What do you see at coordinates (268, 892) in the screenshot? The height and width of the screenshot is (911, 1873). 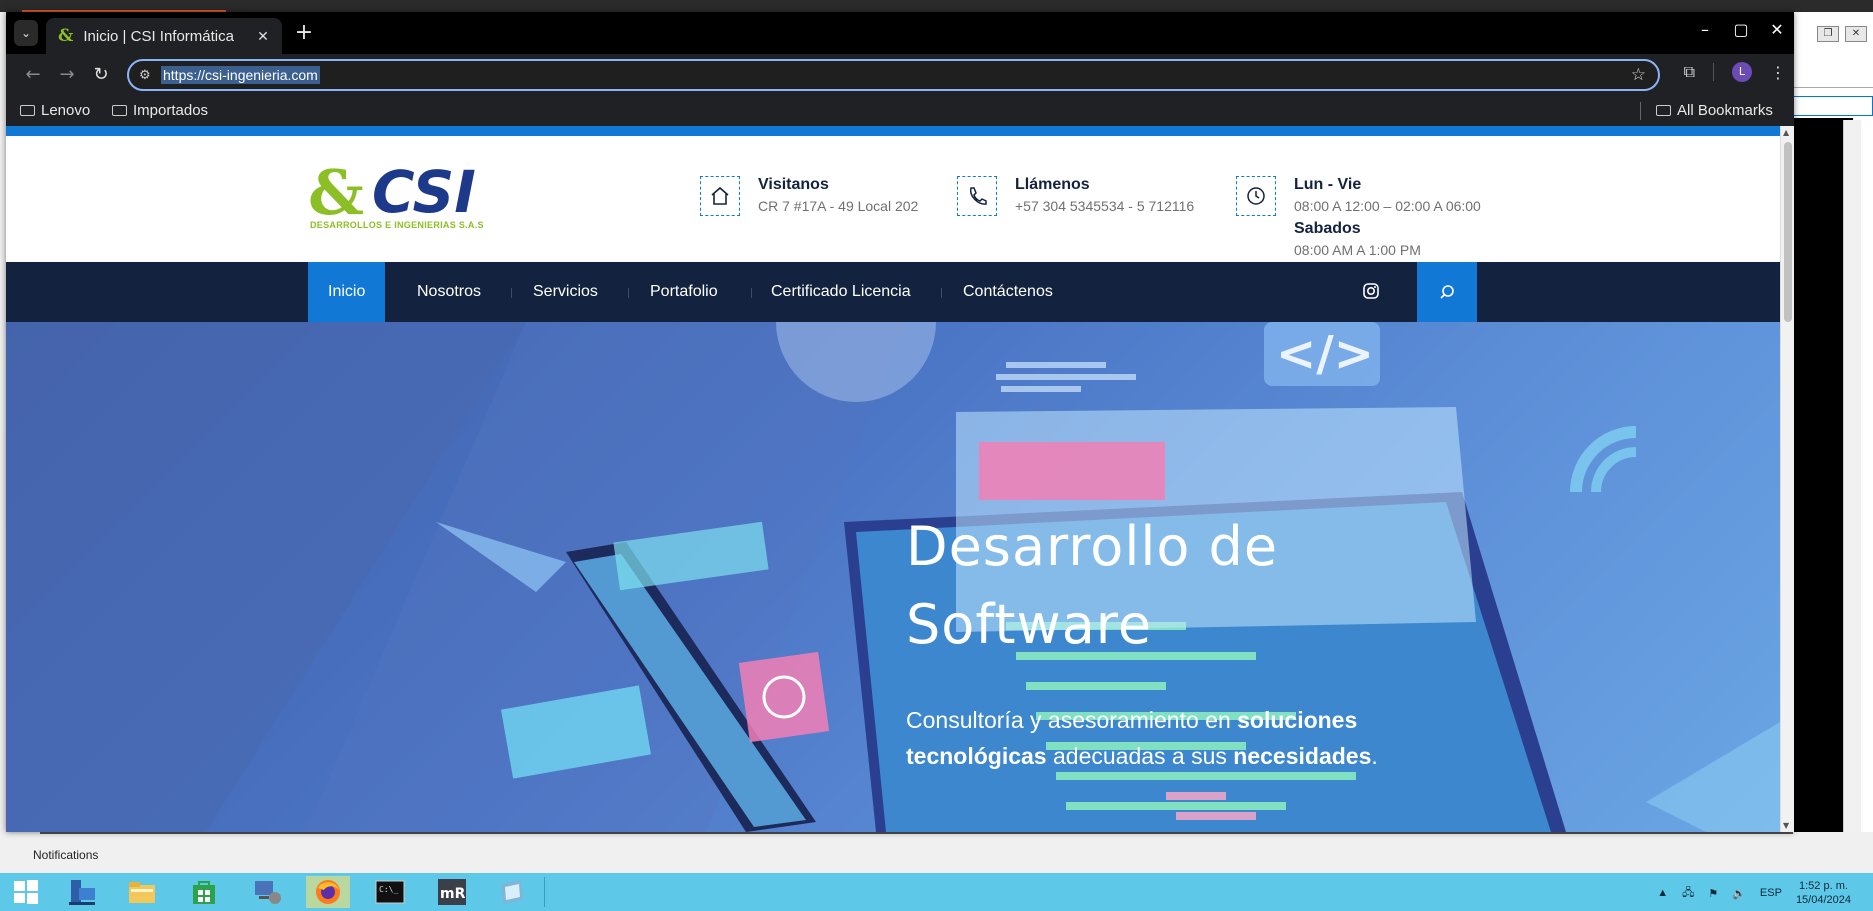 I see `network-icon` at bounding box center [268, 892].